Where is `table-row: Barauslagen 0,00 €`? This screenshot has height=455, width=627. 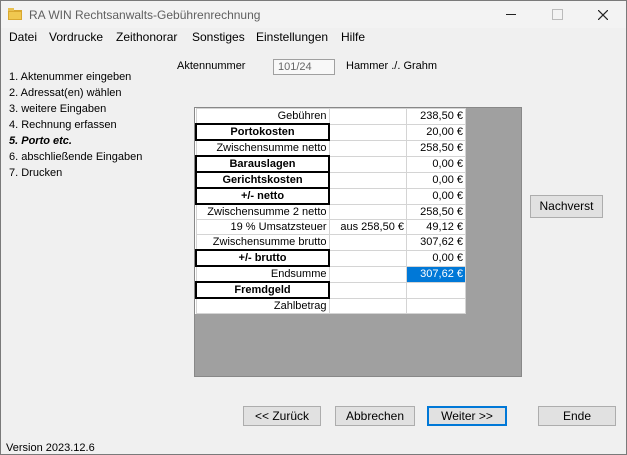
table-row: Barauslagen 0,00 € is located at coordinates (330, 164).